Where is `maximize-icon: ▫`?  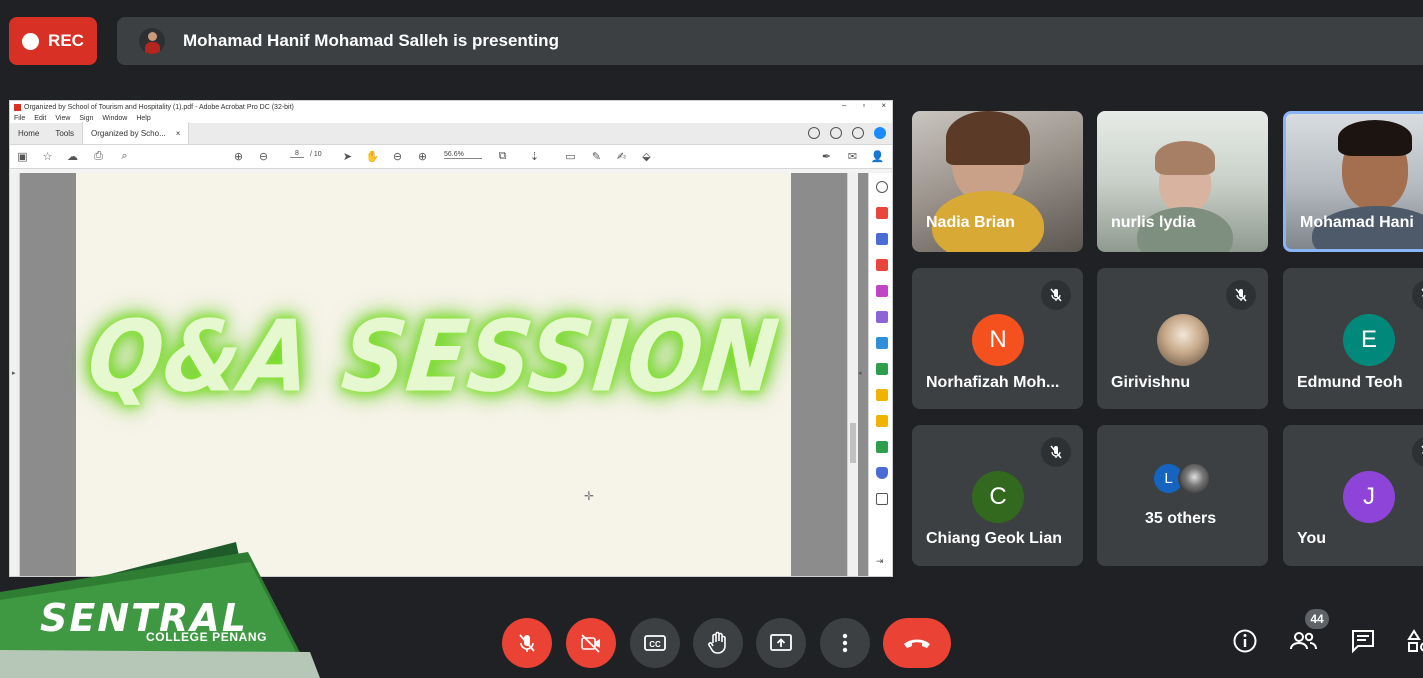 maximize-icon: ▫ is located at coordinates (863, 105).